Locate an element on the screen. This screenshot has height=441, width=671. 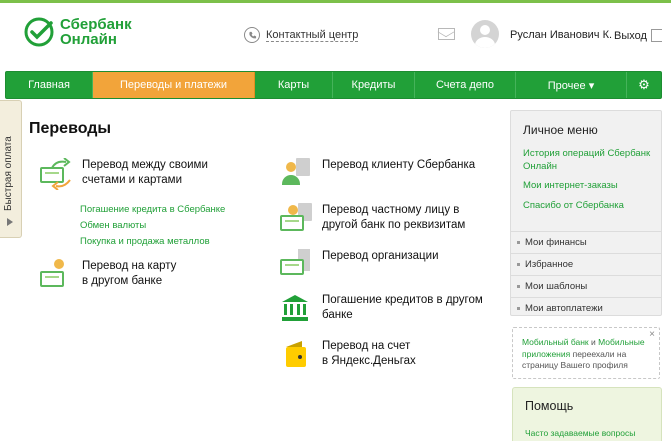
nav-transfers-payments: Переводы и платежи is located at coordinates (174, 85).